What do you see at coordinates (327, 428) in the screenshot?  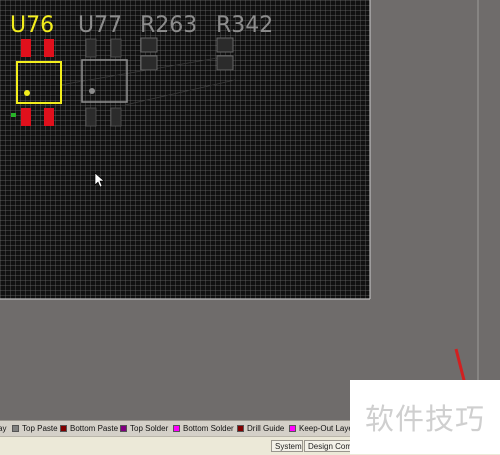 I see `layer-tab-label: Keep-Out Layer` at bounding box center [327, 428].